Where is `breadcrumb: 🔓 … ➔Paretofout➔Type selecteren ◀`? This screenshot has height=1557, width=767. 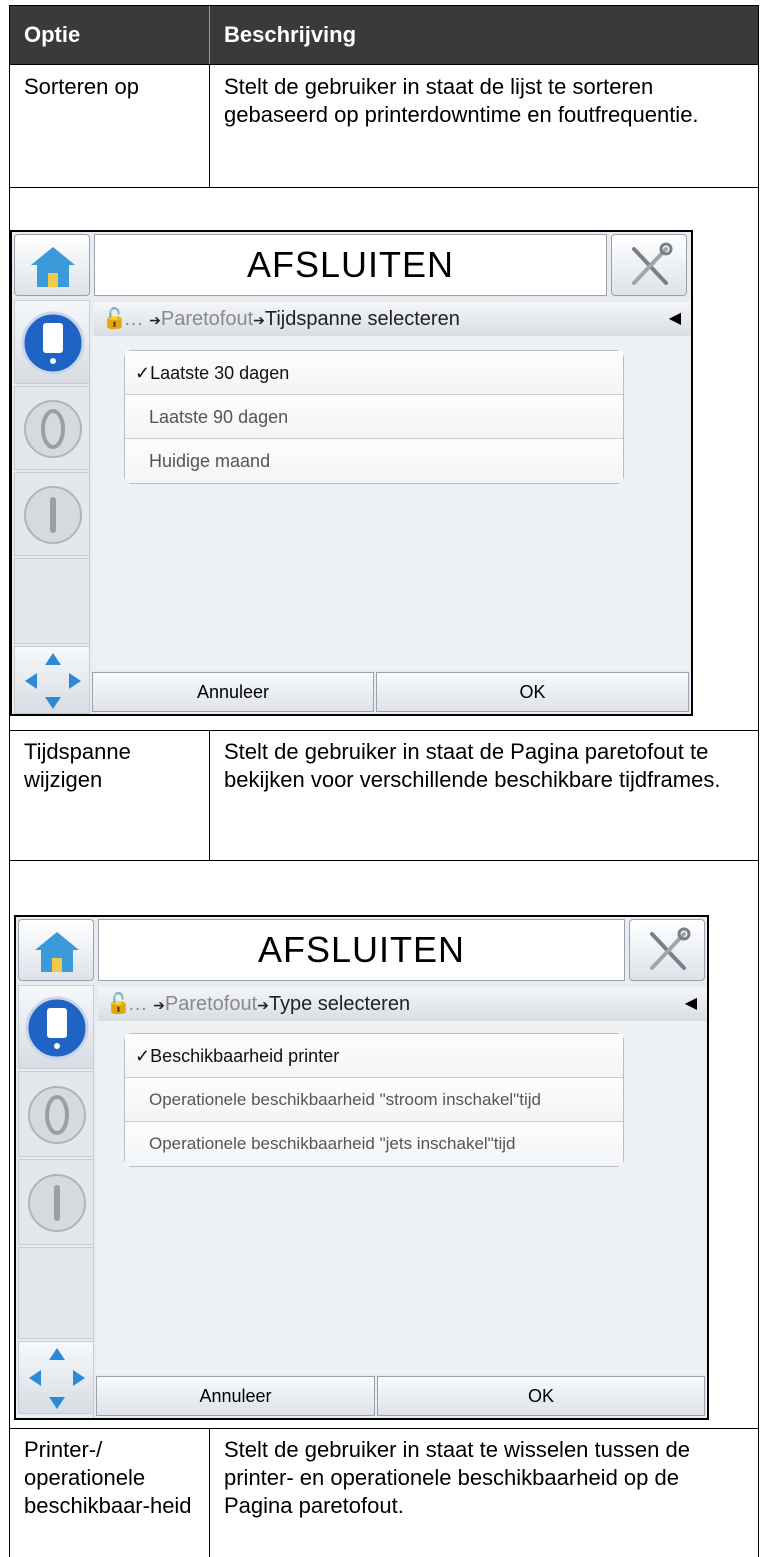
breadcrumb: 🔓 … ➔Paretofout➔Type selecteren ◀ is located at coordinates (402, 1004).